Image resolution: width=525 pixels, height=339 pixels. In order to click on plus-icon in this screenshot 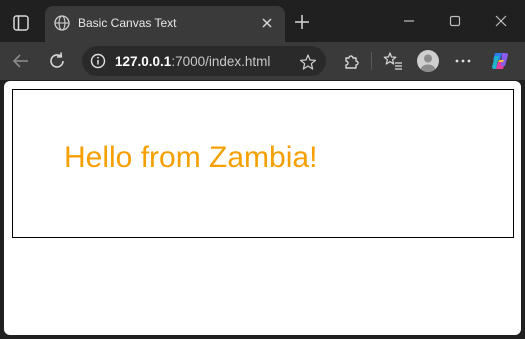, I will do `click(302, 22)`.